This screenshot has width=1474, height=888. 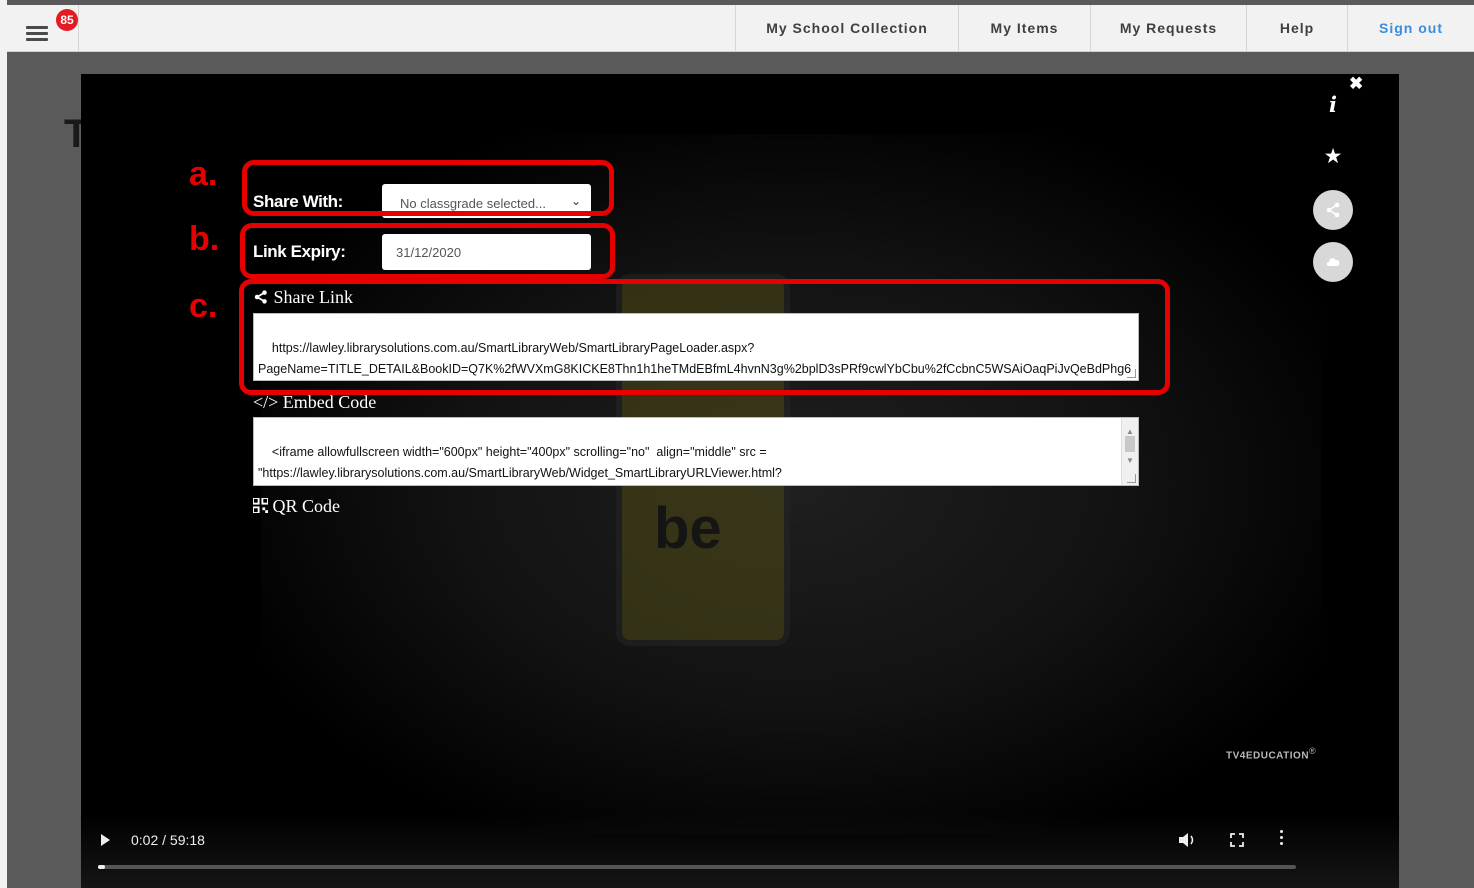 What do you see at coordinates (1333, 262) in the screenshot?
I see `cloud-icon` at bounding box center [1333, 262].